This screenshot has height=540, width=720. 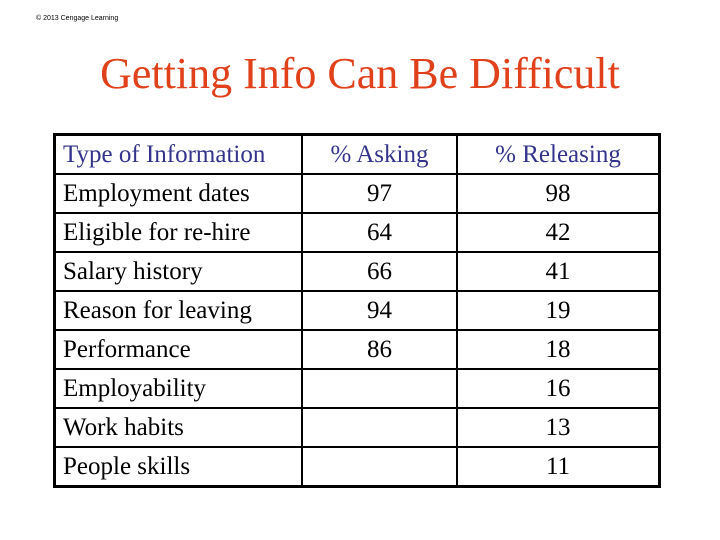 I want to click on cell-type: Salary history, so click(x=178, y=271).